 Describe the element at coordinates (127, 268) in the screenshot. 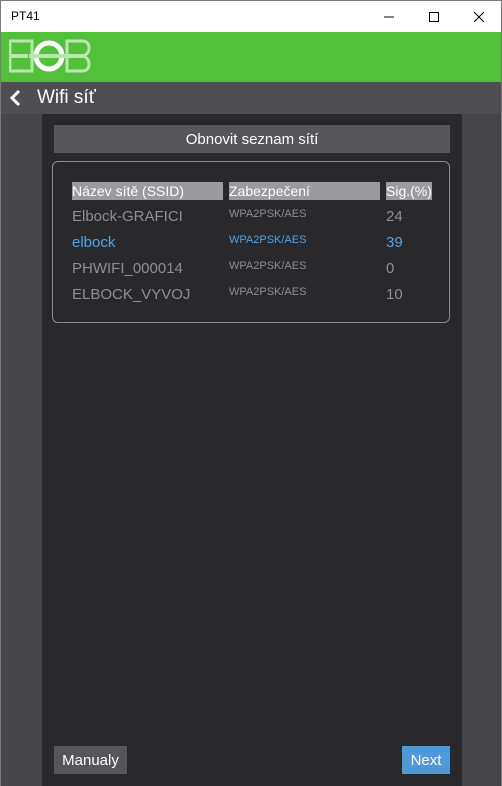

I see `network-ssid: PHWIFI_000014` at that location.